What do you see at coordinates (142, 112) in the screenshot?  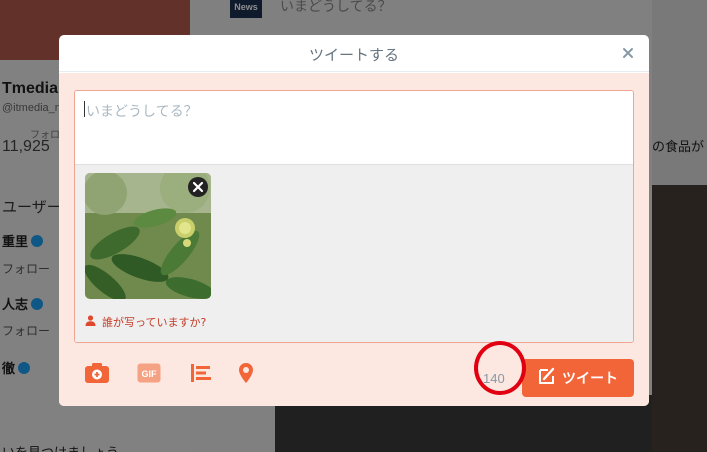 I see `tweet-placeholder: いまどうしてる？` at bounding box center [142, 112].